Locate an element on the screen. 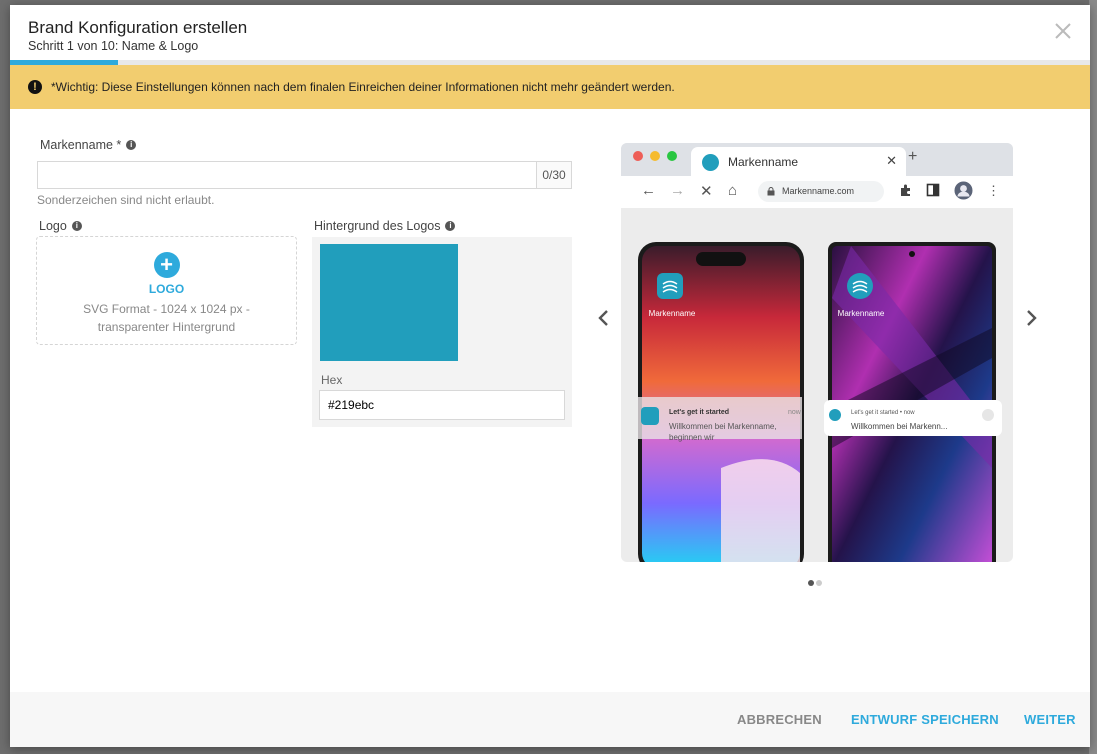 The width and height of the screenshot is (1097, 754). close-icon is located at coordinates (1063, 31).